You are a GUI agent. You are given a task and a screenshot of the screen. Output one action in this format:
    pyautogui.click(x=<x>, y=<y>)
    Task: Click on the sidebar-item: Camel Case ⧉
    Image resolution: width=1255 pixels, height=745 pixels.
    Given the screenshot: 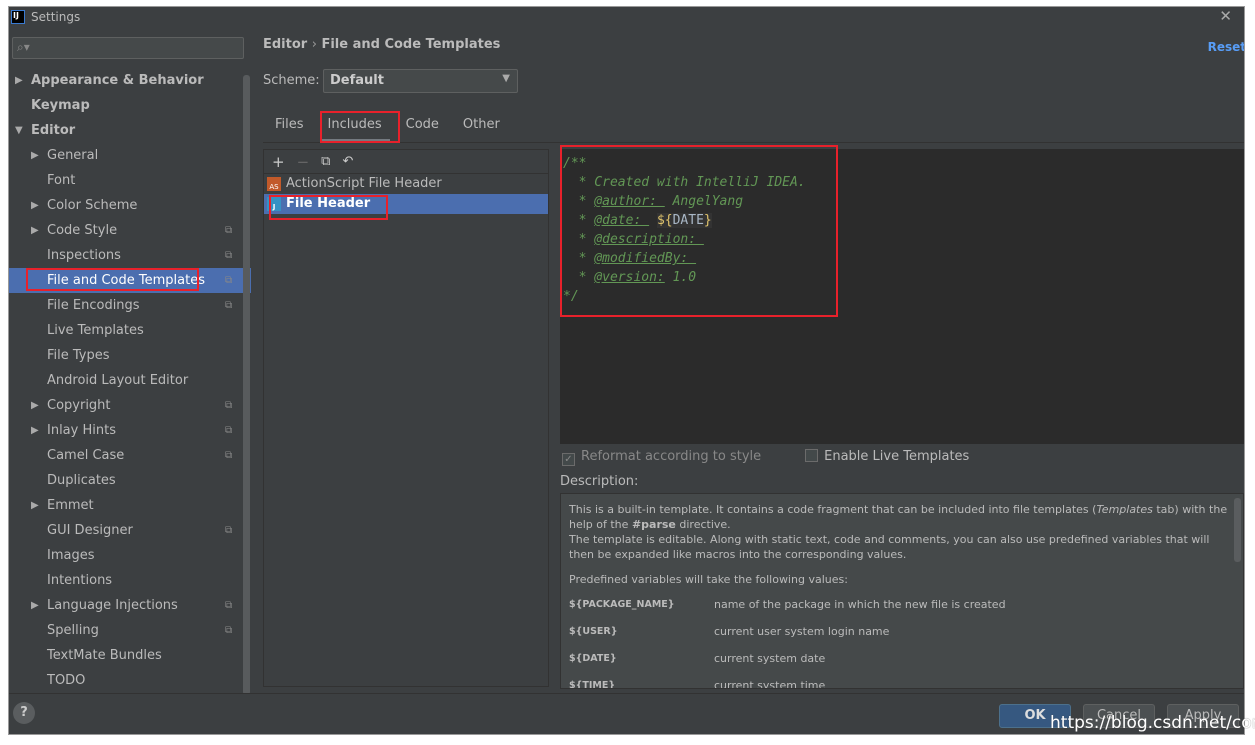 What is the action you would take?
    pyautogui.click(x=130, y=455)
    